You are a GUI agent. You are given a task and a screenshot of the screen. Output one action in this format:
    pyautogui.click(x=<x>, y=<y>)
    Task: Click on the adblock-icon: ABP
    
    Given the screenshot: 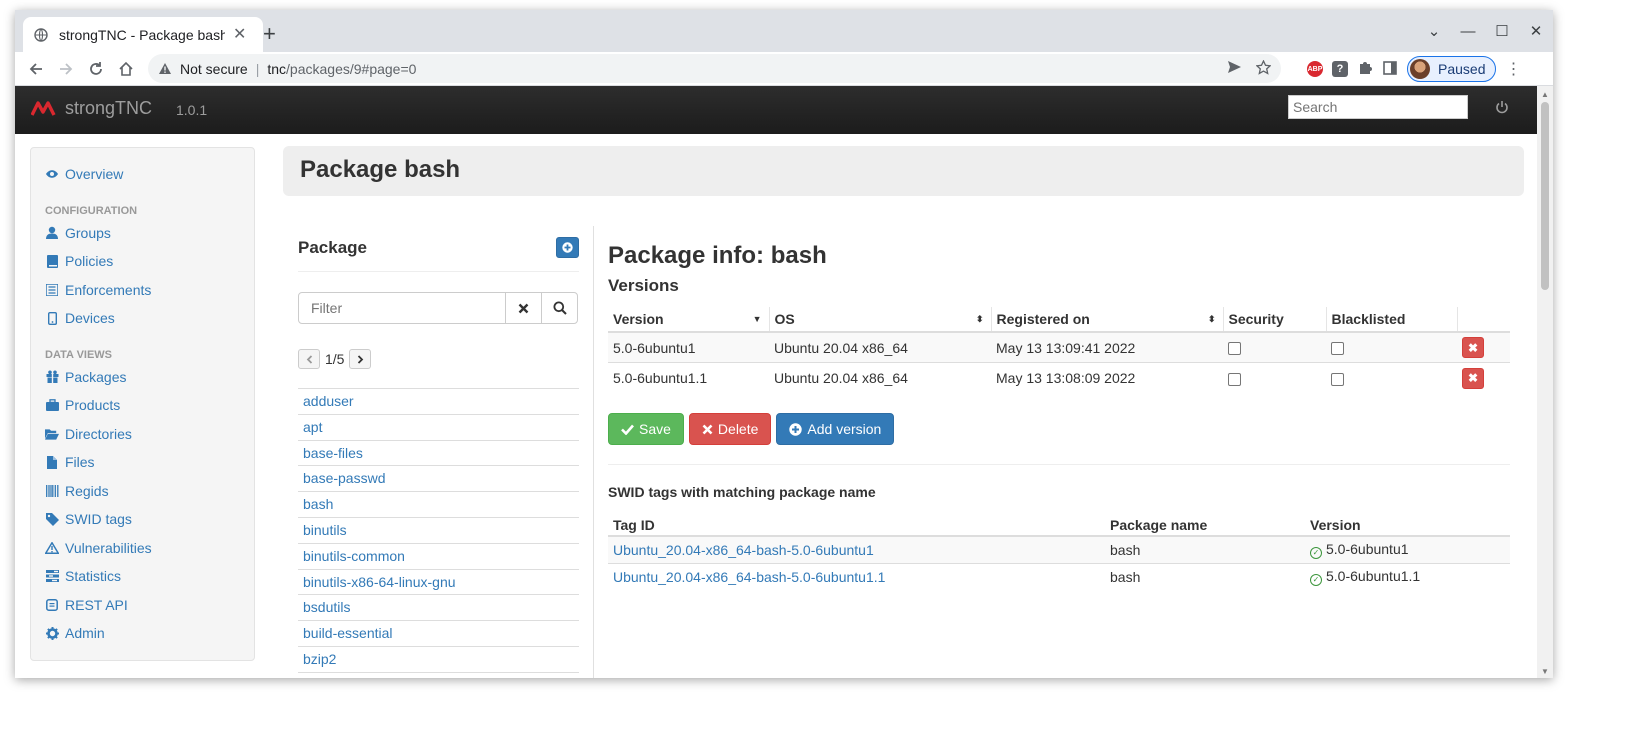 What is the action you would take?
    pyautogui.click(x=1315, y=69)
    